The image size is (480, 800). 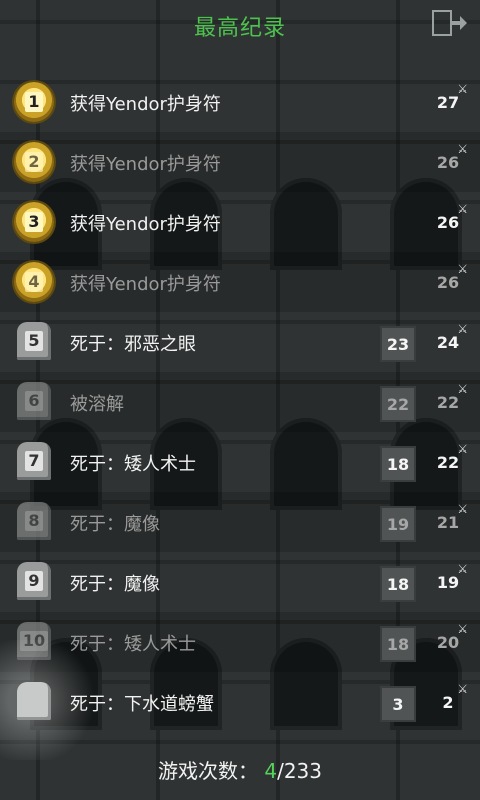 I want to click on level-badge: 2 ⚔, so click(x=455, y=697).